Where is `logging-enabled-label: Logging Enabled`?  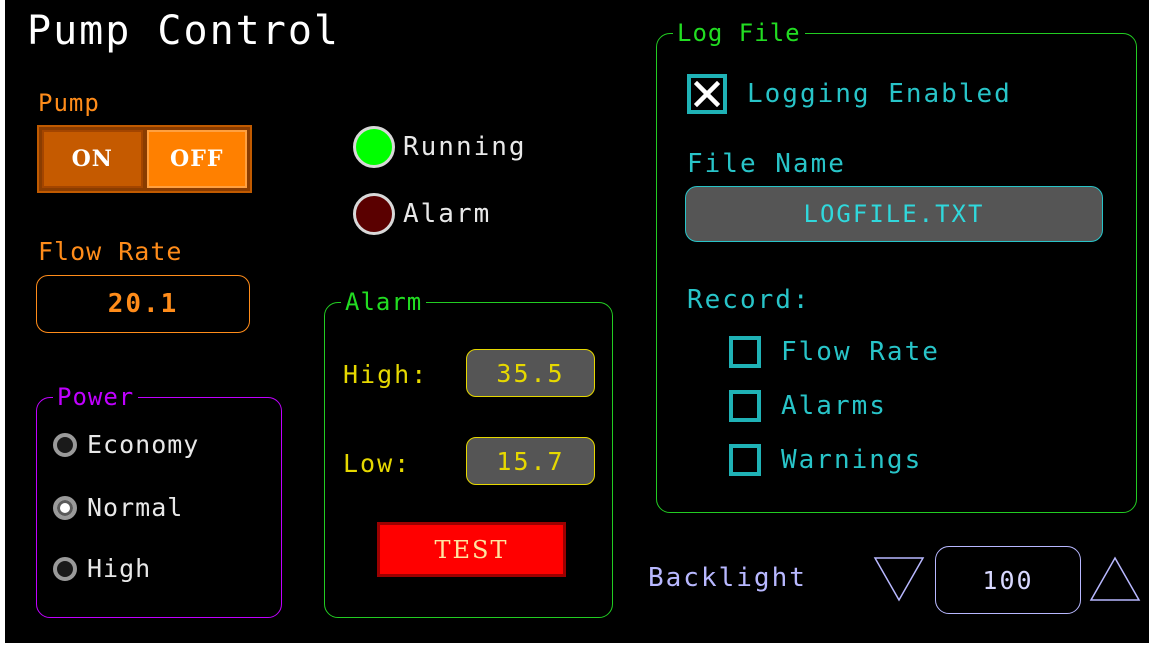
logging-enabled-label: Logging Enabled is located at coordinates (879, 94).